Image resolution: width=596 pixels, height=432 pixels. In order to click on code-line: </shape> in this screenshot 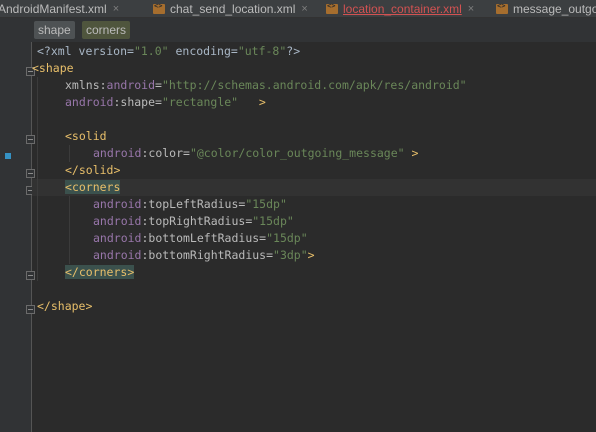, I will do `click(65, 306)`.